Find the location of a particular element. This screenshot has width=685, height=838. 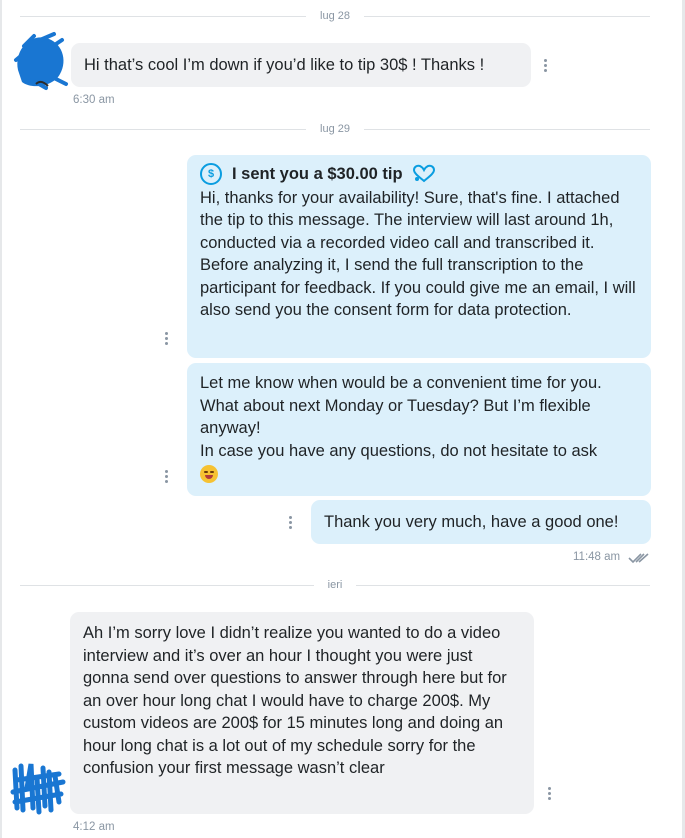

date-separator: lug 29 is located at coordinates (335, 129).